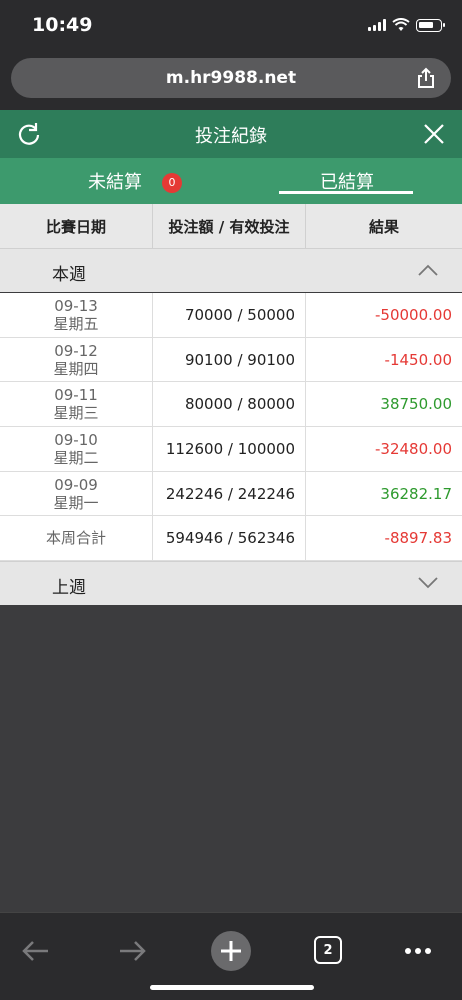  Describe the element at coordinates (76, 457) in the screenshot. I see `weekday-value: 星期二` at that location.